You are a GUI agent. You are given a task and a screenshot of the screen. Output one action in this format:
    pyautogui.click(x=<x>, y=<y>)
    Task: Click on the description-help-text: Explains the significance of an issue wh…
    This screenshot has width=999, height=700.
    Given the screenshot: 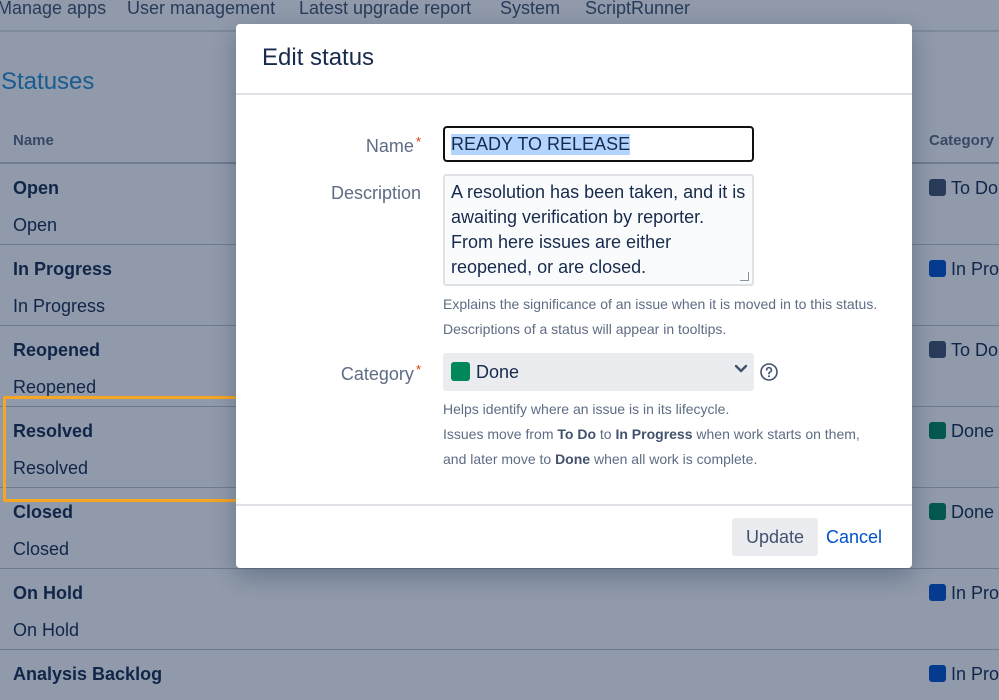 What is the action you would take?
    pyautogui.click(x=660, y=316)
    